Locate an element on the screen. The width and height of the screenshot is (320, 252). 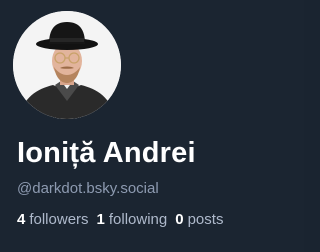
avatar is located at coordinates (67, 65).